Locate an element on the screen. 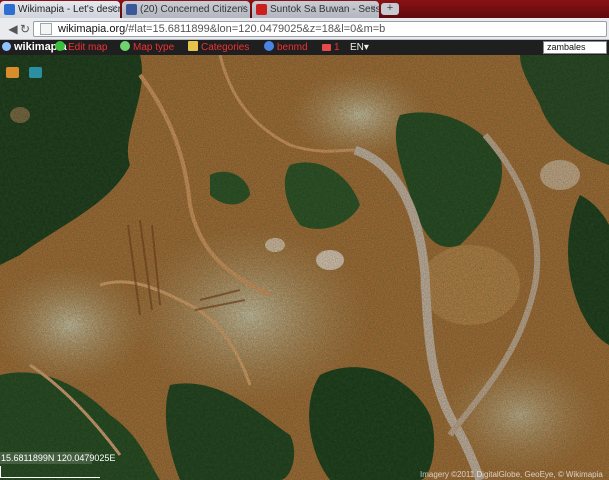  wikimapia-logo-icon is located at coordinates (6, 46).